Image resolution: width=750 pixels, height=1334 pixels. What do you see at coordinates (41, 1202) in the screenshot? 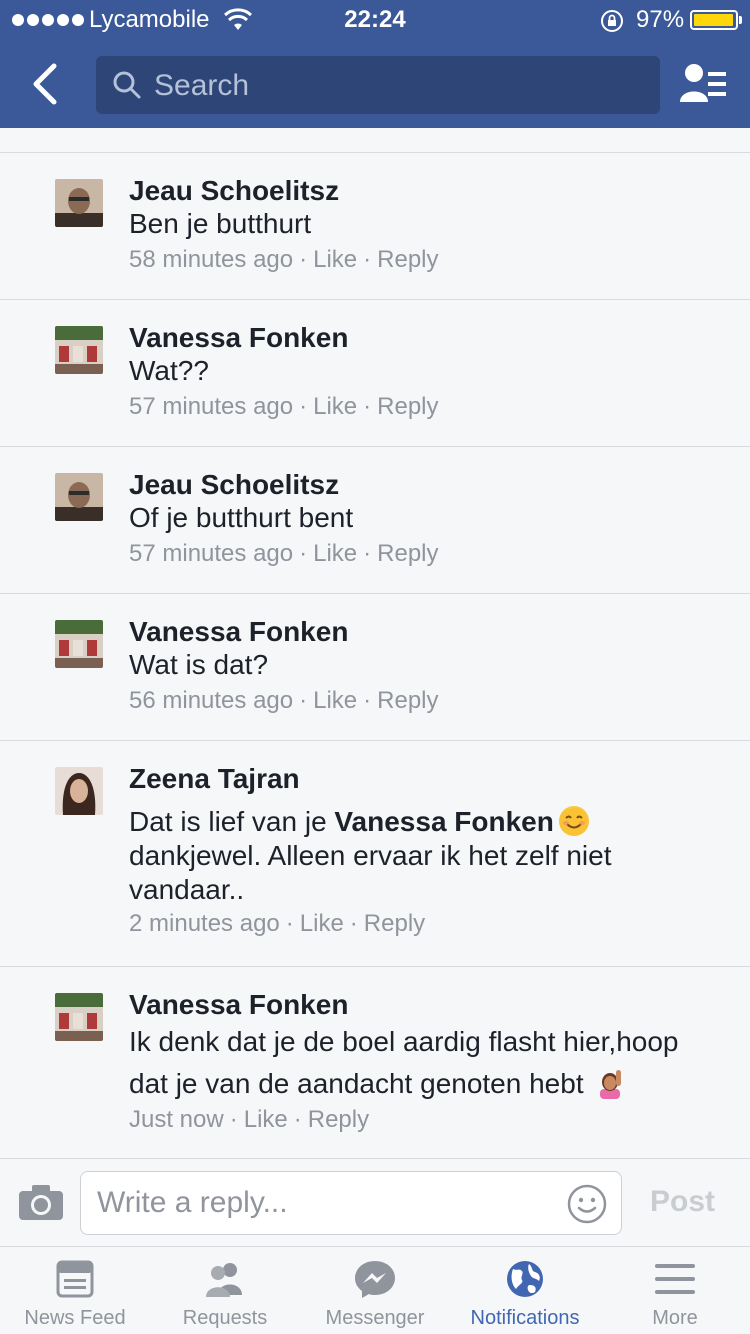
I see `camera-icon` at bounding box center [41, 1202].